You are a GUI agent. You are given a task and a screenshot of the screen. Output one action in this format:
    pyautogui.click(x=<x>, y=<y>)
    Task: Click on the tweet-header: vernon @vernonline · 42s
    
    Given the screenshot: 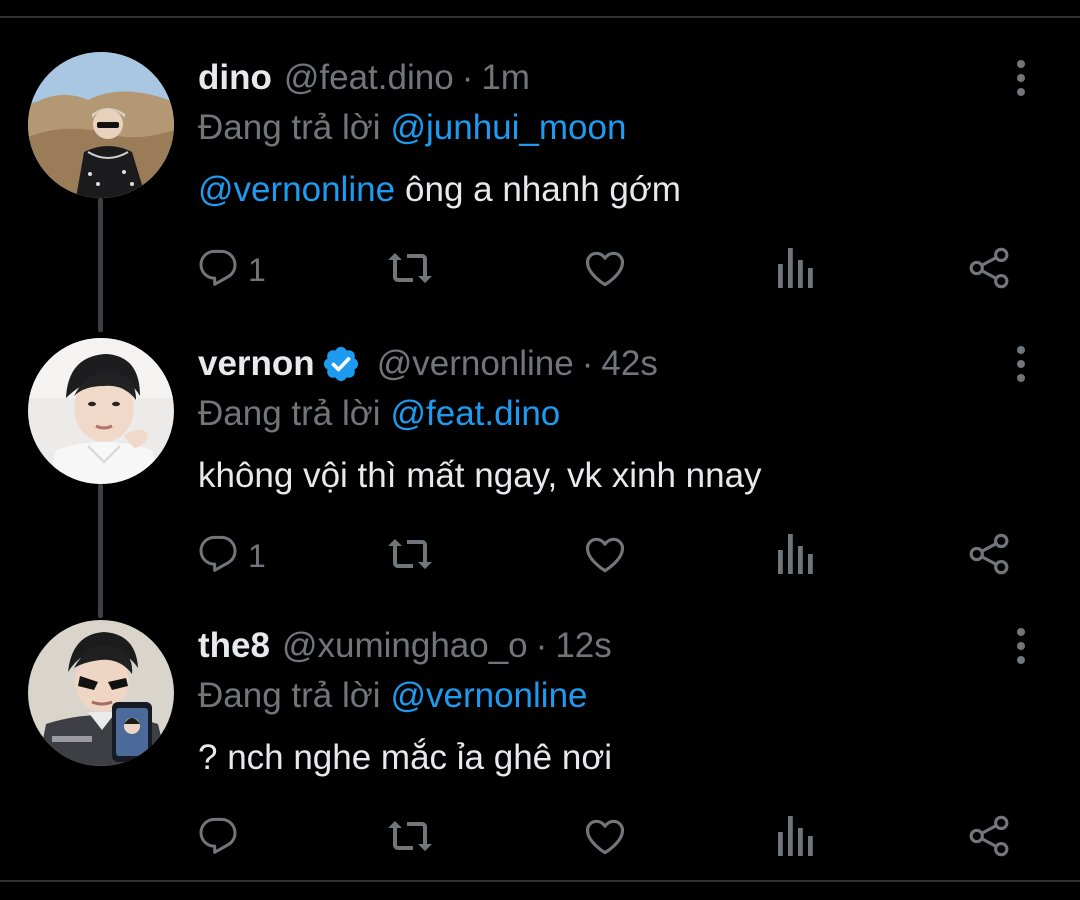 What is the action you would take?
    pyautogui.click(x=428, y=364)
    